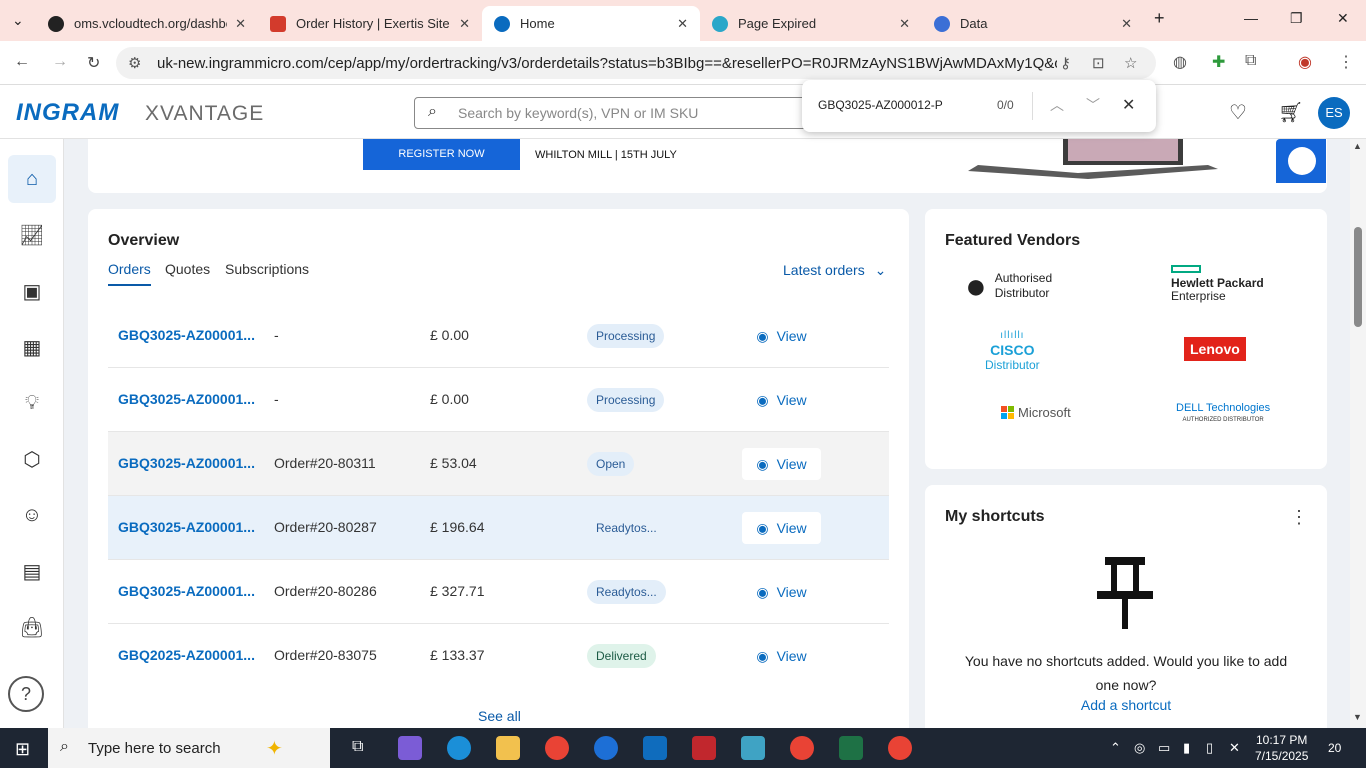  What do you see at coordinates (1093, 105) in the screenshot?
I see `find-next-icon: ﹀` at bounding box center [1093, 105].